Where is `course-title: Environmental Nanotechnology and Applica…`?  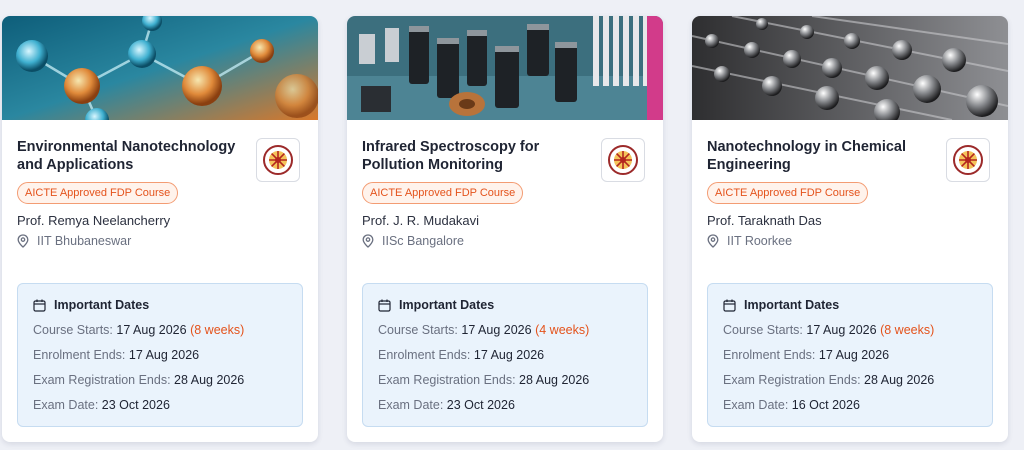
course-title: Environmental Nanotechnology and Applica… is located at coordinates (134, 156).